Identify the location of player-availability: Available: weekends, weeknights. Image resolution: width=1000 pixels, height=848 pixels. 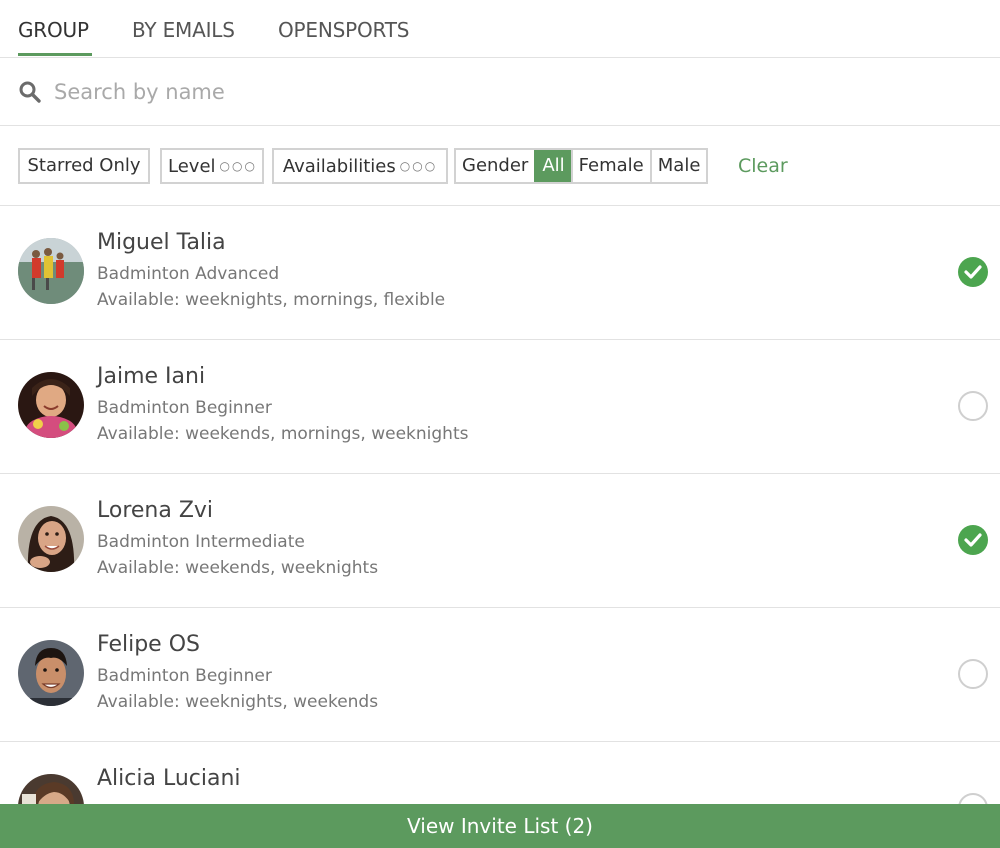
(238, 568).